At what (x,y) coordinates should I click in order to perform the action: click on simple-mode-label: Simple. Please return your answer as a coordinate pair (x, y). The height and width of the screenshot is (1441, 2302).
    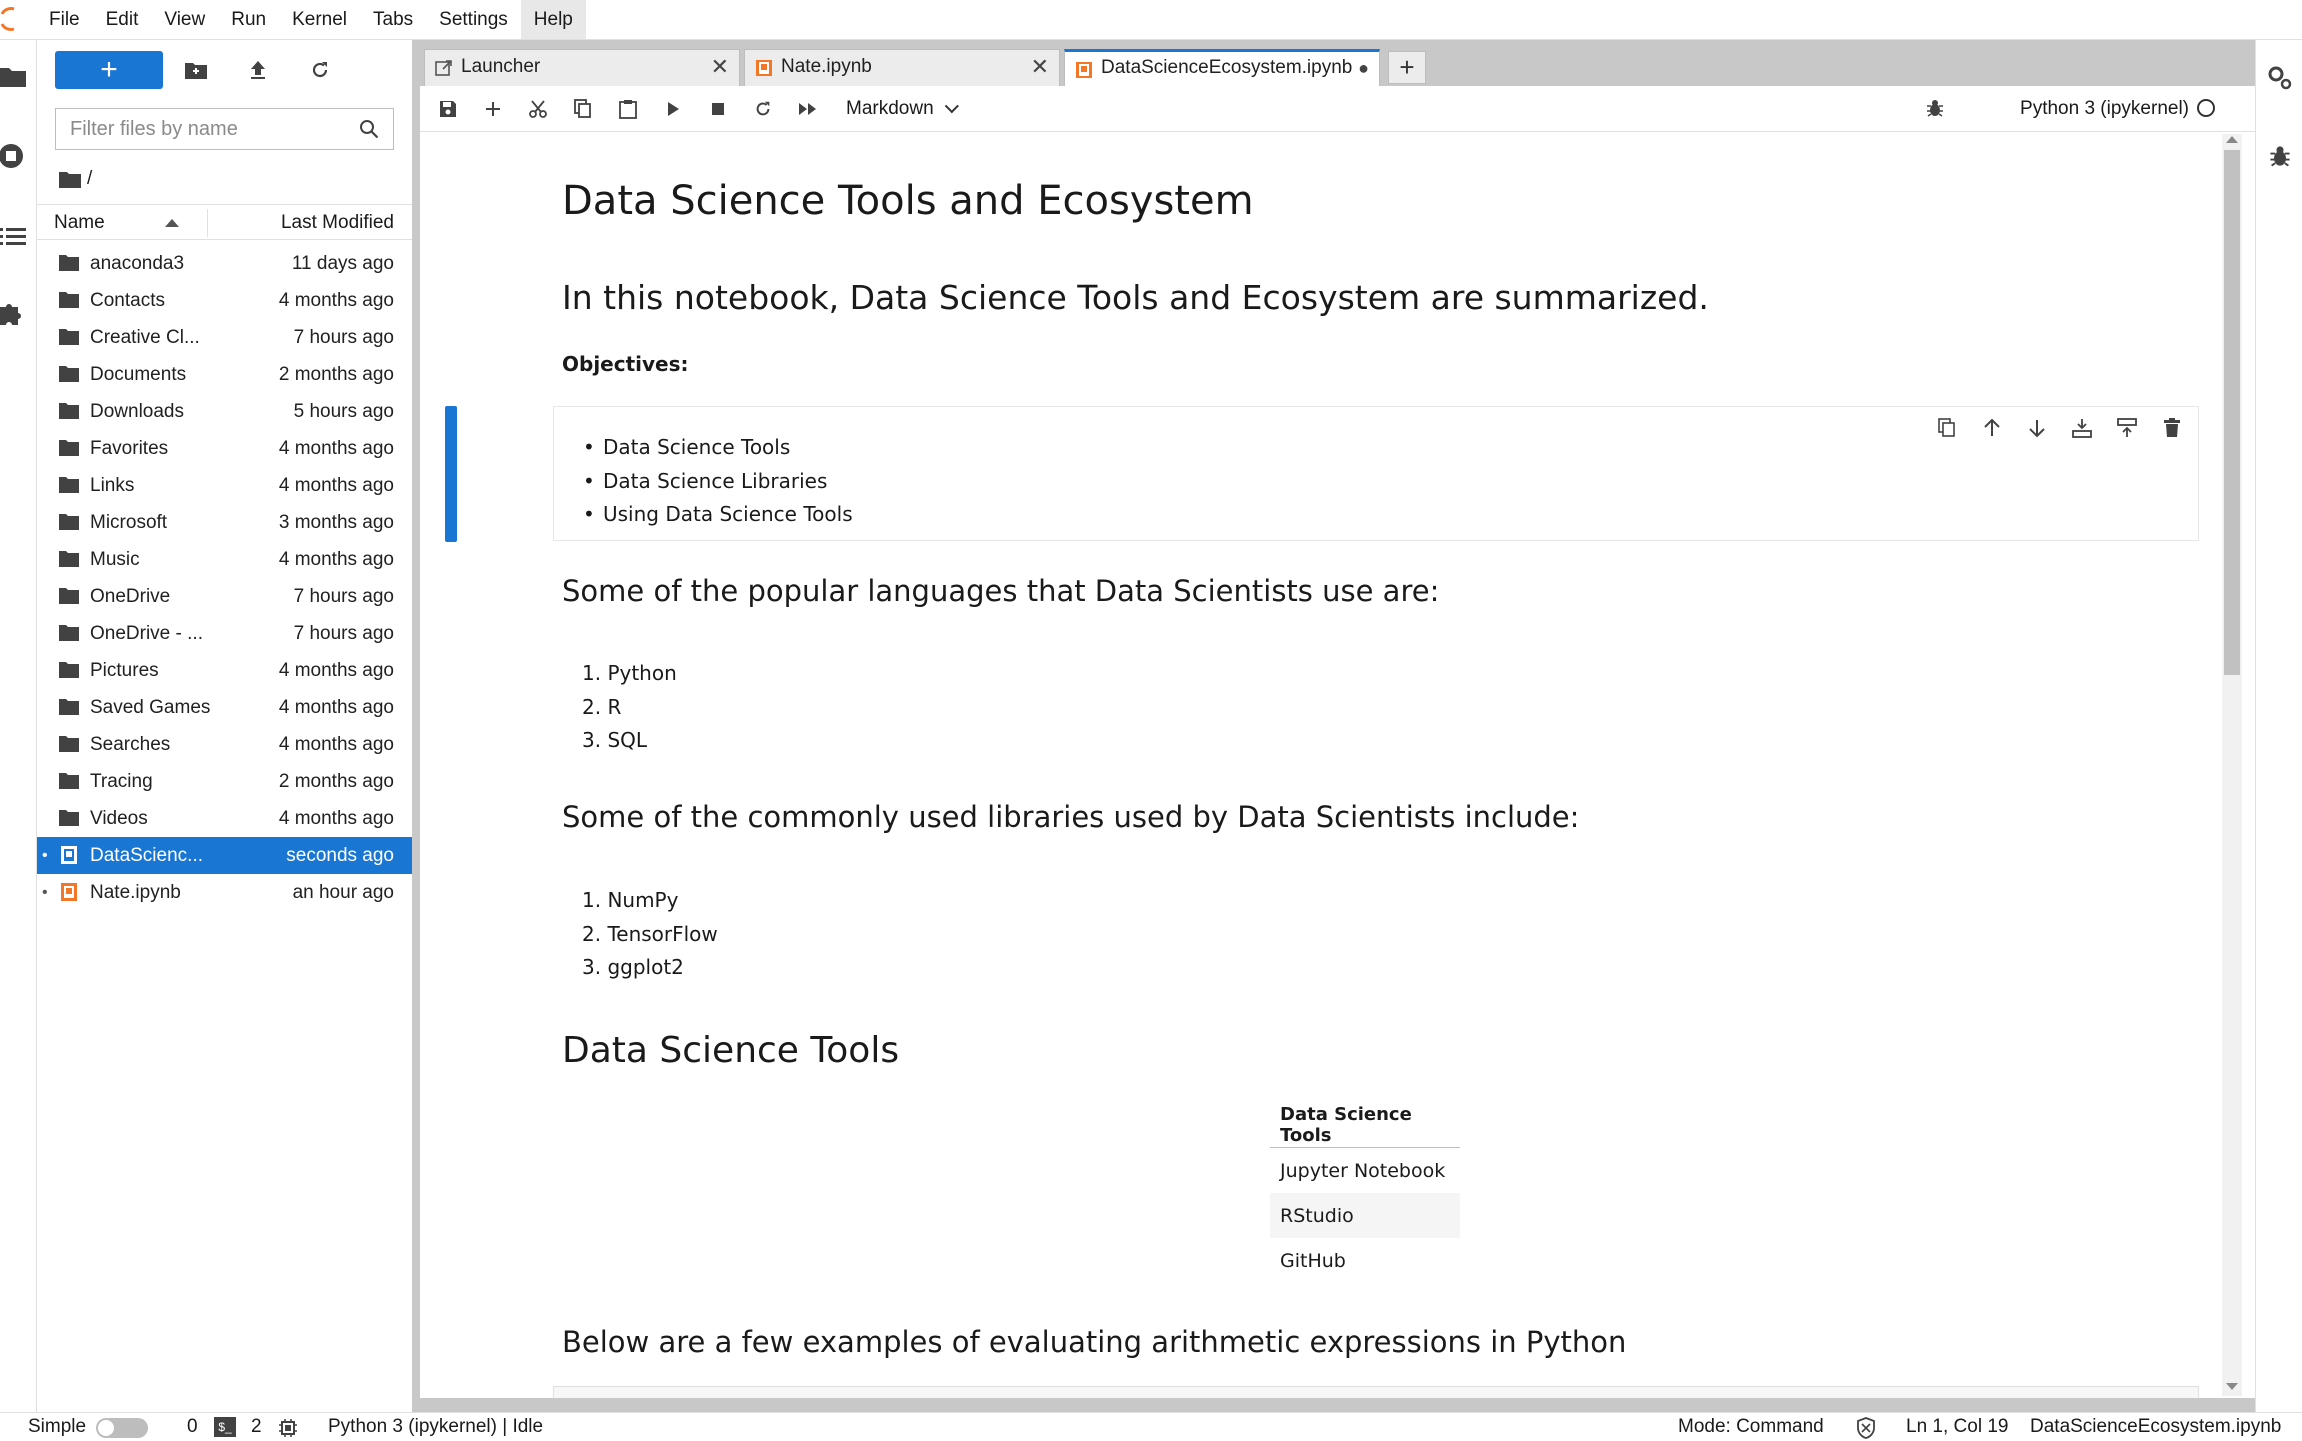
    Looking at the image, I should click on (57, 1426).